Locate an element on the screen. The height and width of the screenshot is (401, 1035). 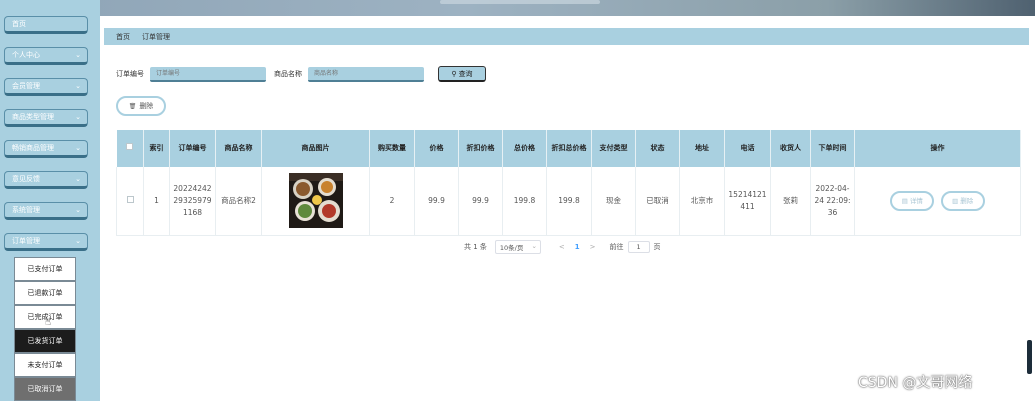
sidebar-item-label: 个人中心 is located at coordinates (26, 55).